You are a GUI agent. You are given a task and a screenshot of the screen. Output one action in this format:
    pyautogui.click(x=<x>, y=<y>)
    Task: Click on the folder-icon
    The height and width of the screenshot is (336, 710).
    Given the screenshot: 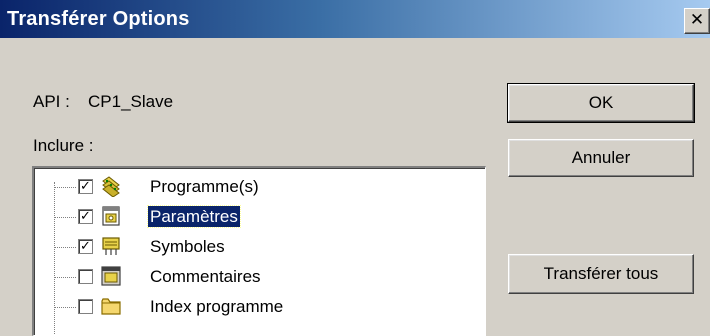 What is the action you would take?
    pyautogui.click(x=111, y=306)
    